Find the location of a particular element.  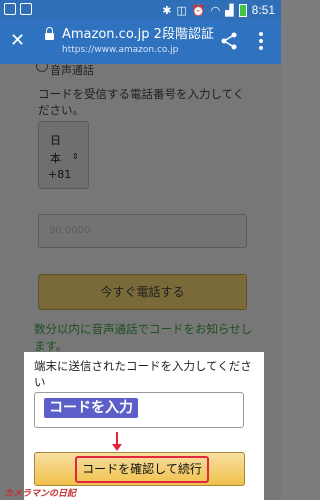

close-icon: ✕ is located at coordinates (17, 41).